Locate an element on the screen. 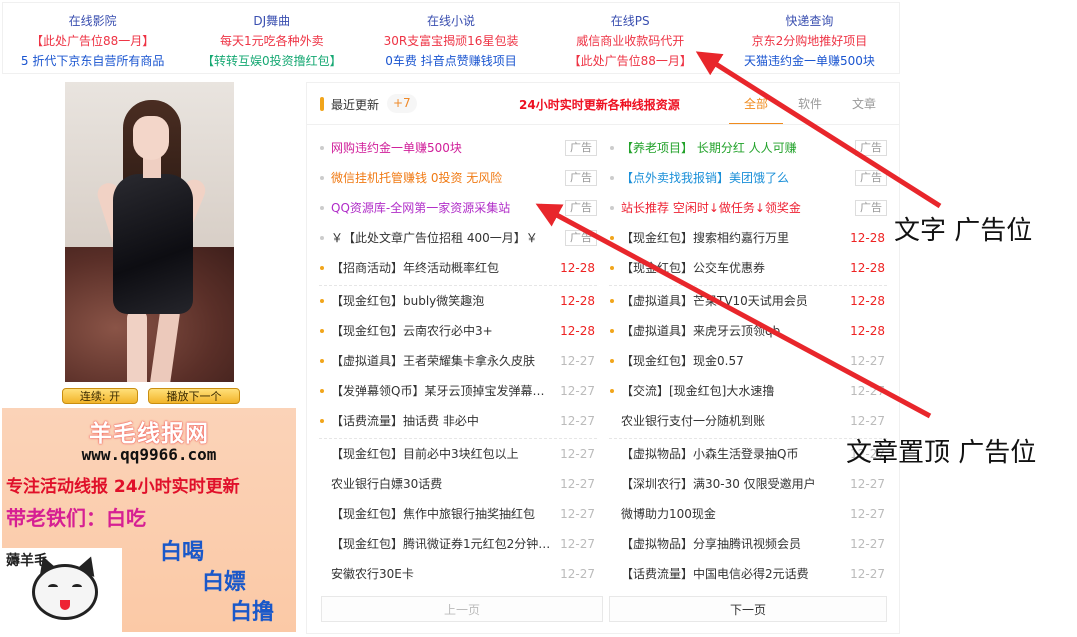  new-count-badge: +7 is located at coordinates (402, 103).